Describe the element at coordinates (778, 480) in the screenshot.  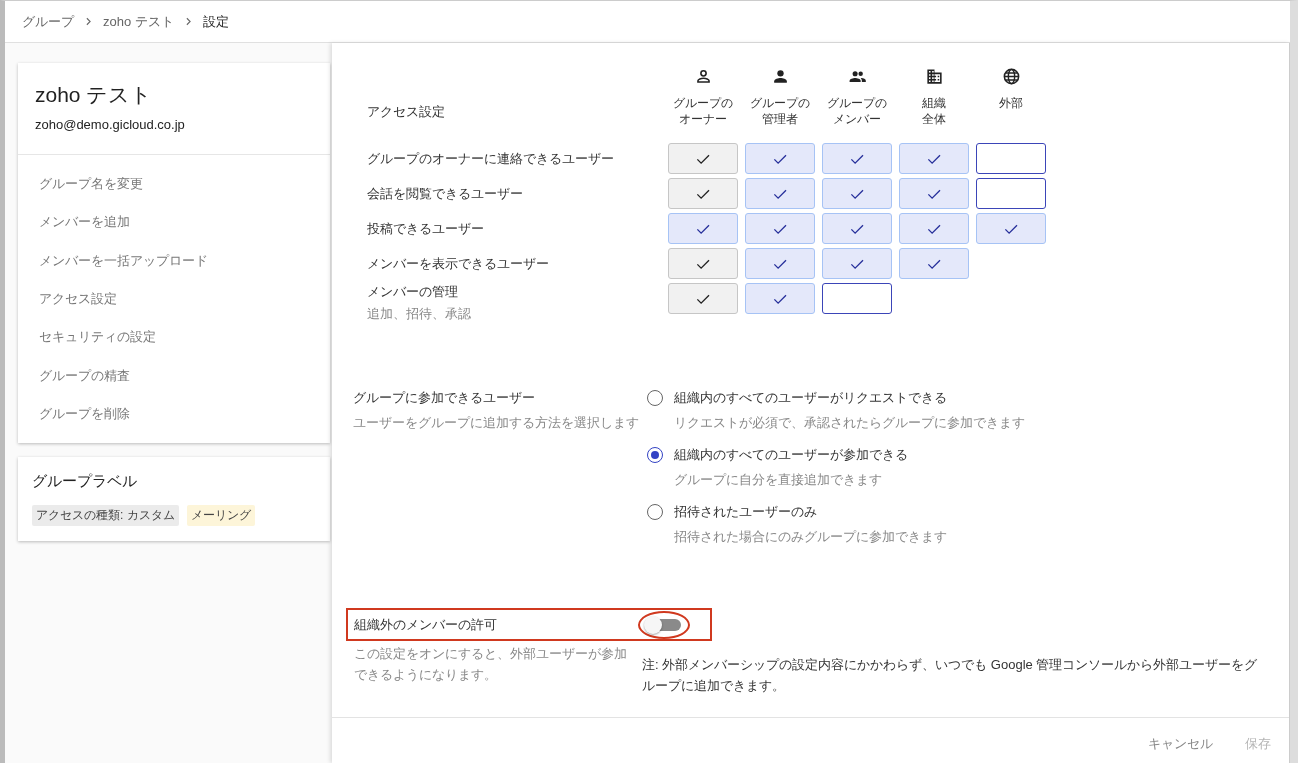
I see `option-description: グループに自分を直接追加できます` at that location.